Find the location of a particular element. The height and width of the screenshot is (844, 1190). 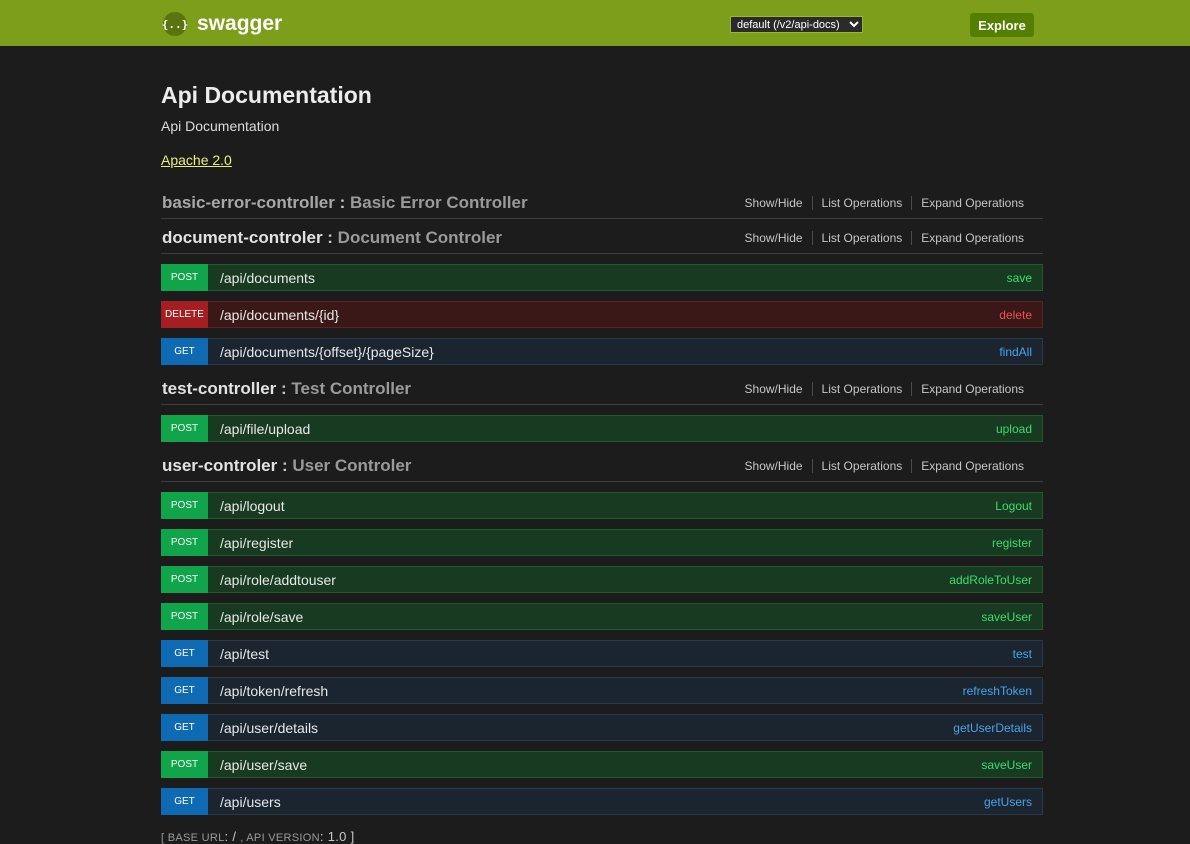

operation-nickname: refreshToken is located at coordinates (997, 691).